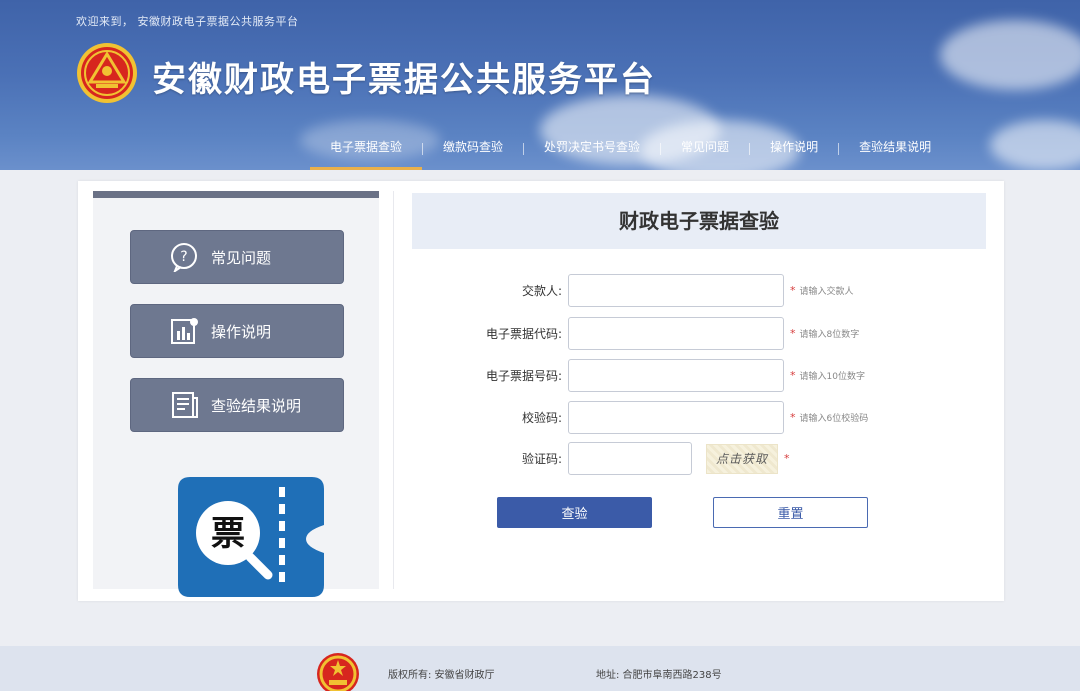 This screenshot has height=691, width=1080. I want to click on form-row-check-code: 校验码: * 请输入6位校验码, so click(668, 417).